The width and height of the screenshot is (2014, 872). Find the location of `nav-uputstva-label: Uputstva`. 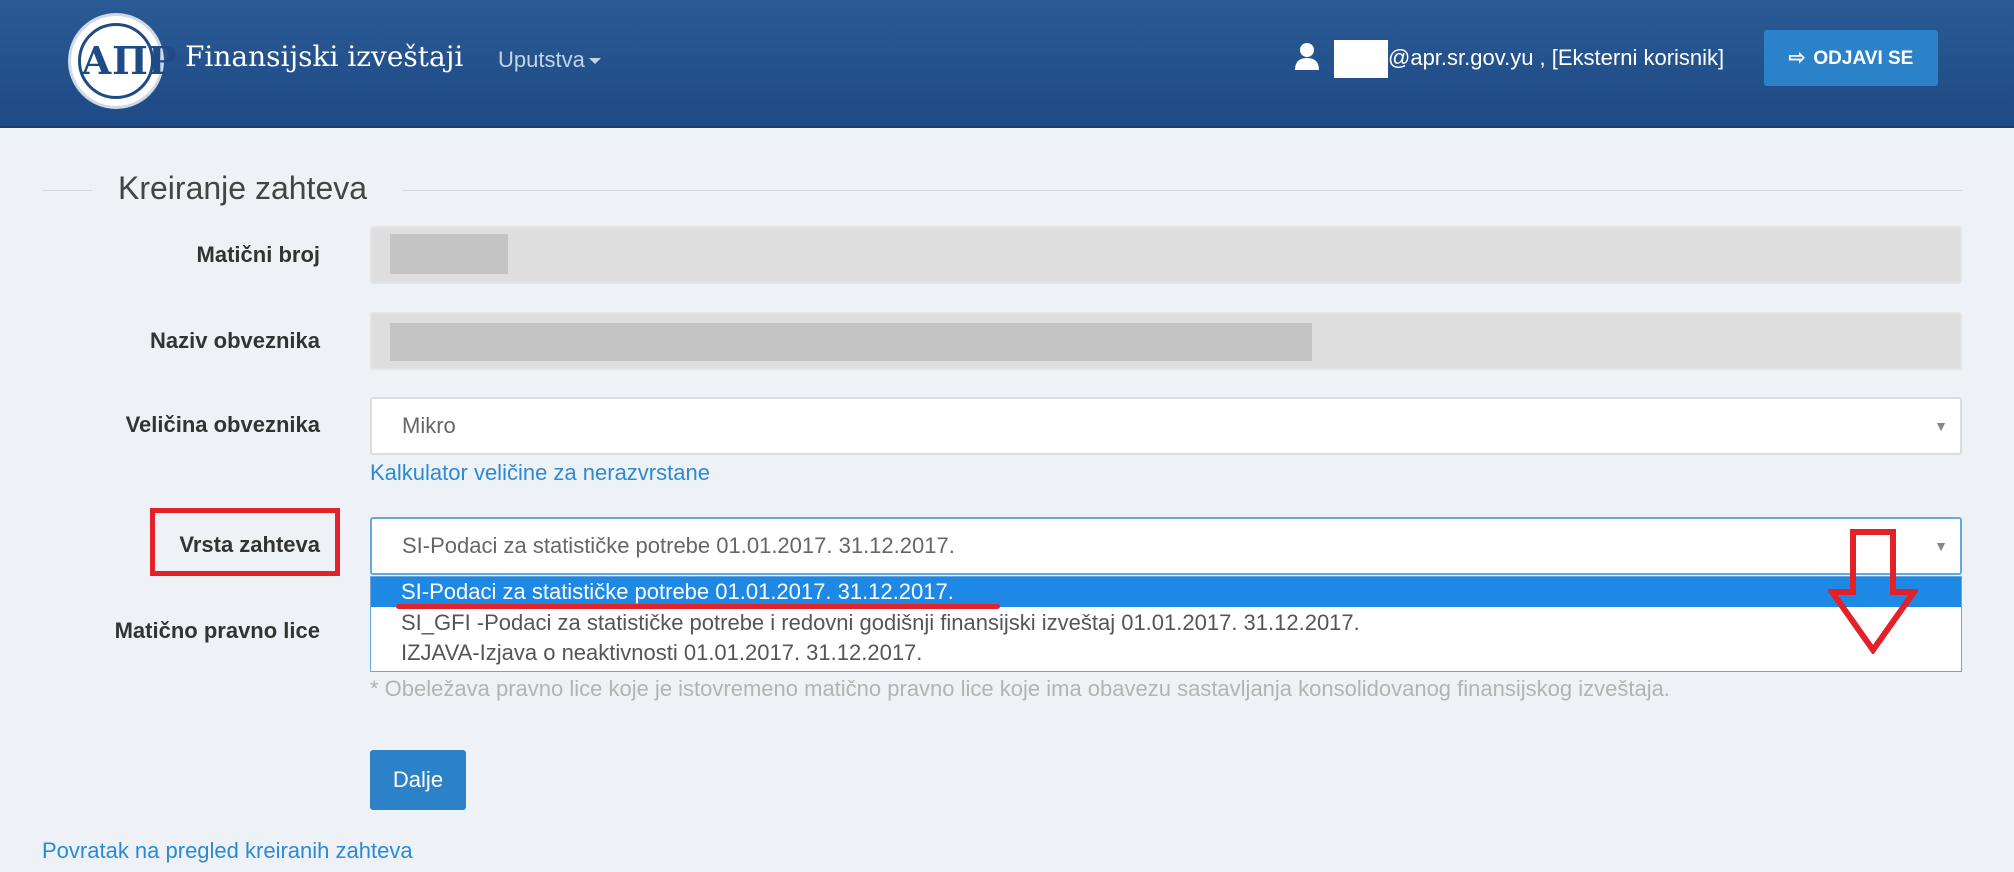

nav-uputstva-label: Uputstva is located at coordinates (541, 59).